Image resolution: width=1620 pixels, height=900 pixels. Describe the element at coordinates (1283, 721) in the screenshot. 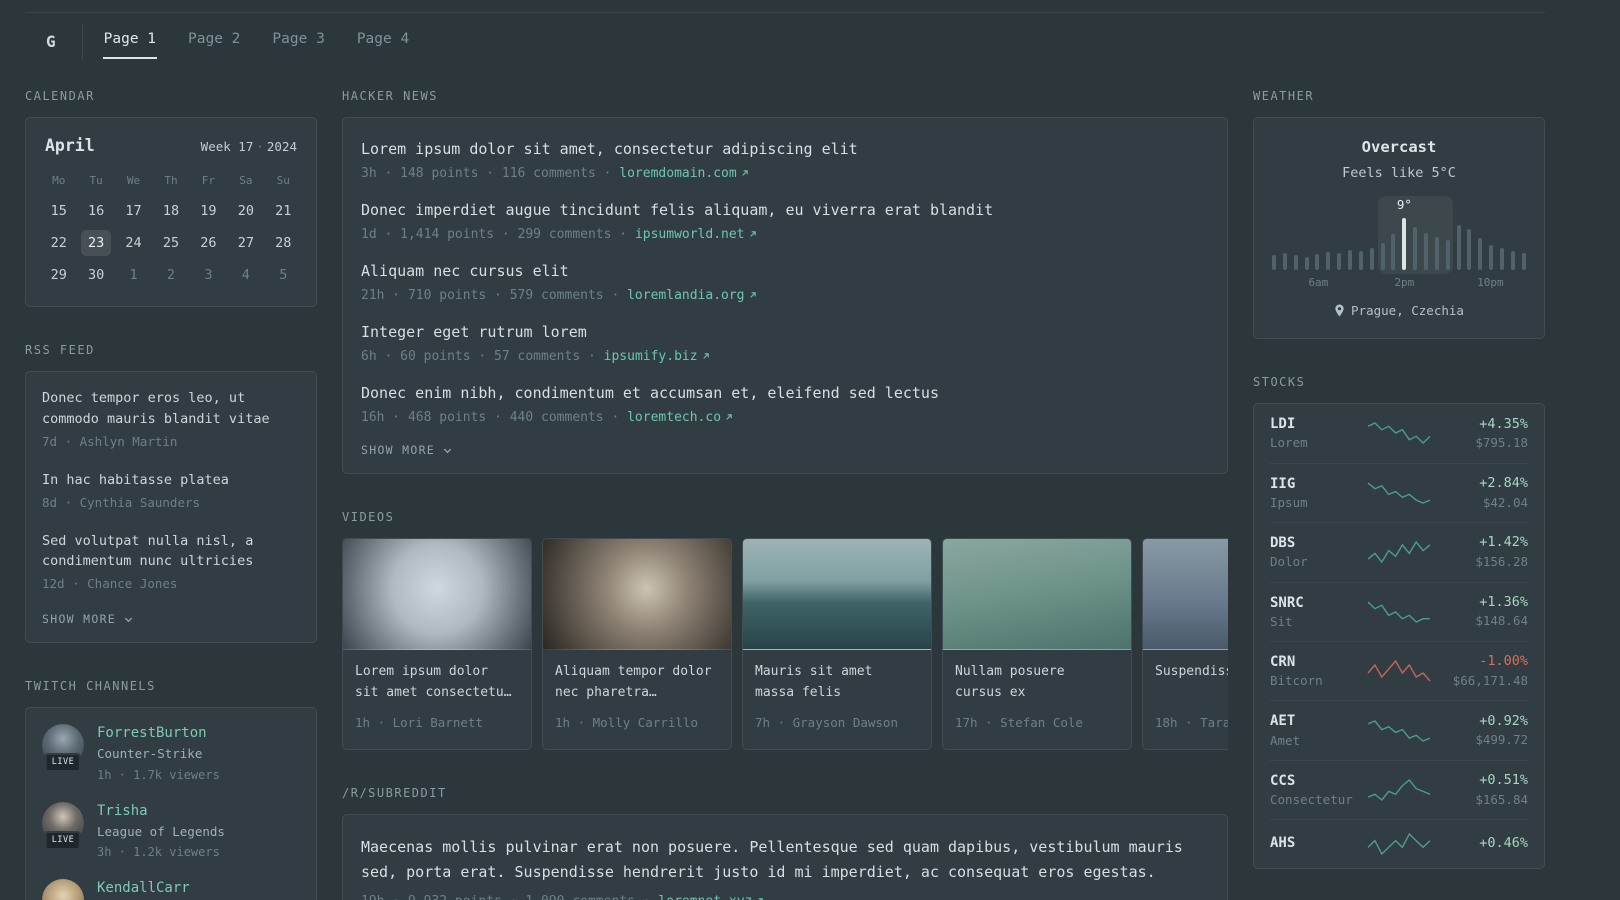

I see `stock-symbol: AET` at that location.